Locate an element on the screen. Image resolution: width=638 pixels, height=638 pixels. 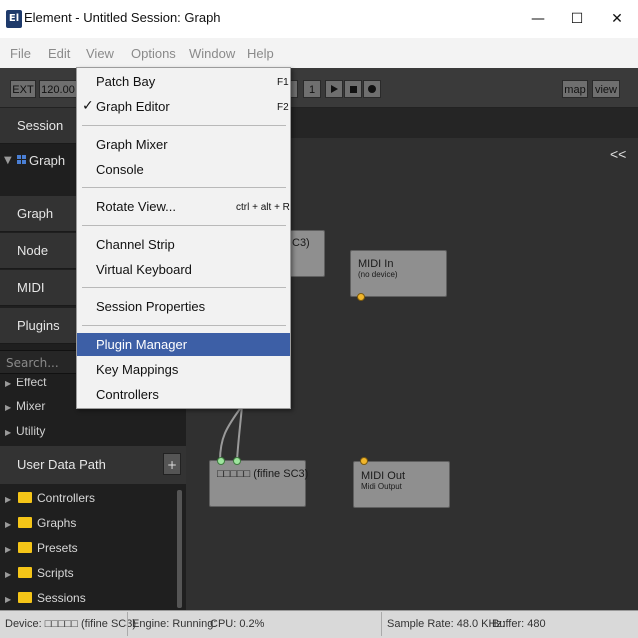
menu-options: Options is located at coordinates (153, 53).